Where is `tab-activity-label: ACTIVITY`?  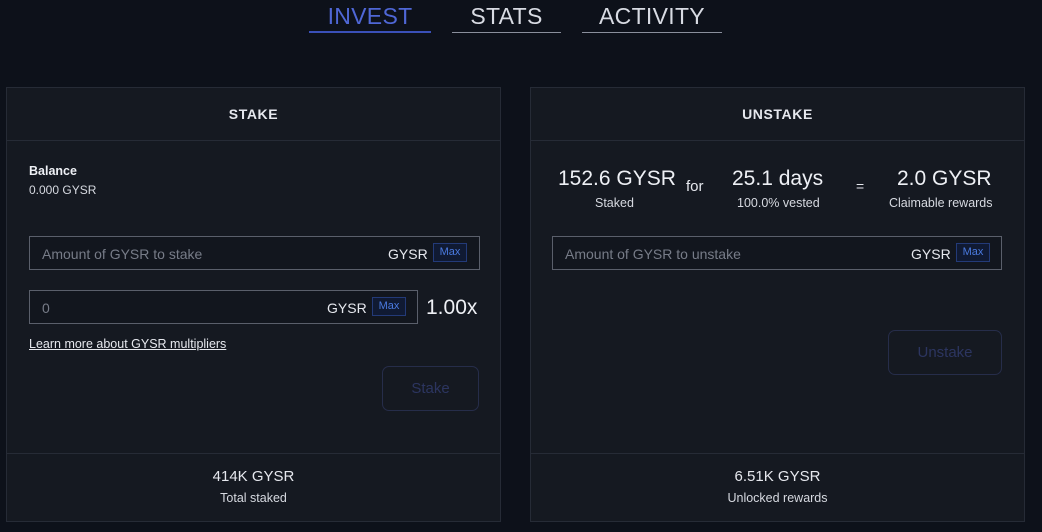 tab-activity-label: ACTIVITY is located at coordinates (652, 16).